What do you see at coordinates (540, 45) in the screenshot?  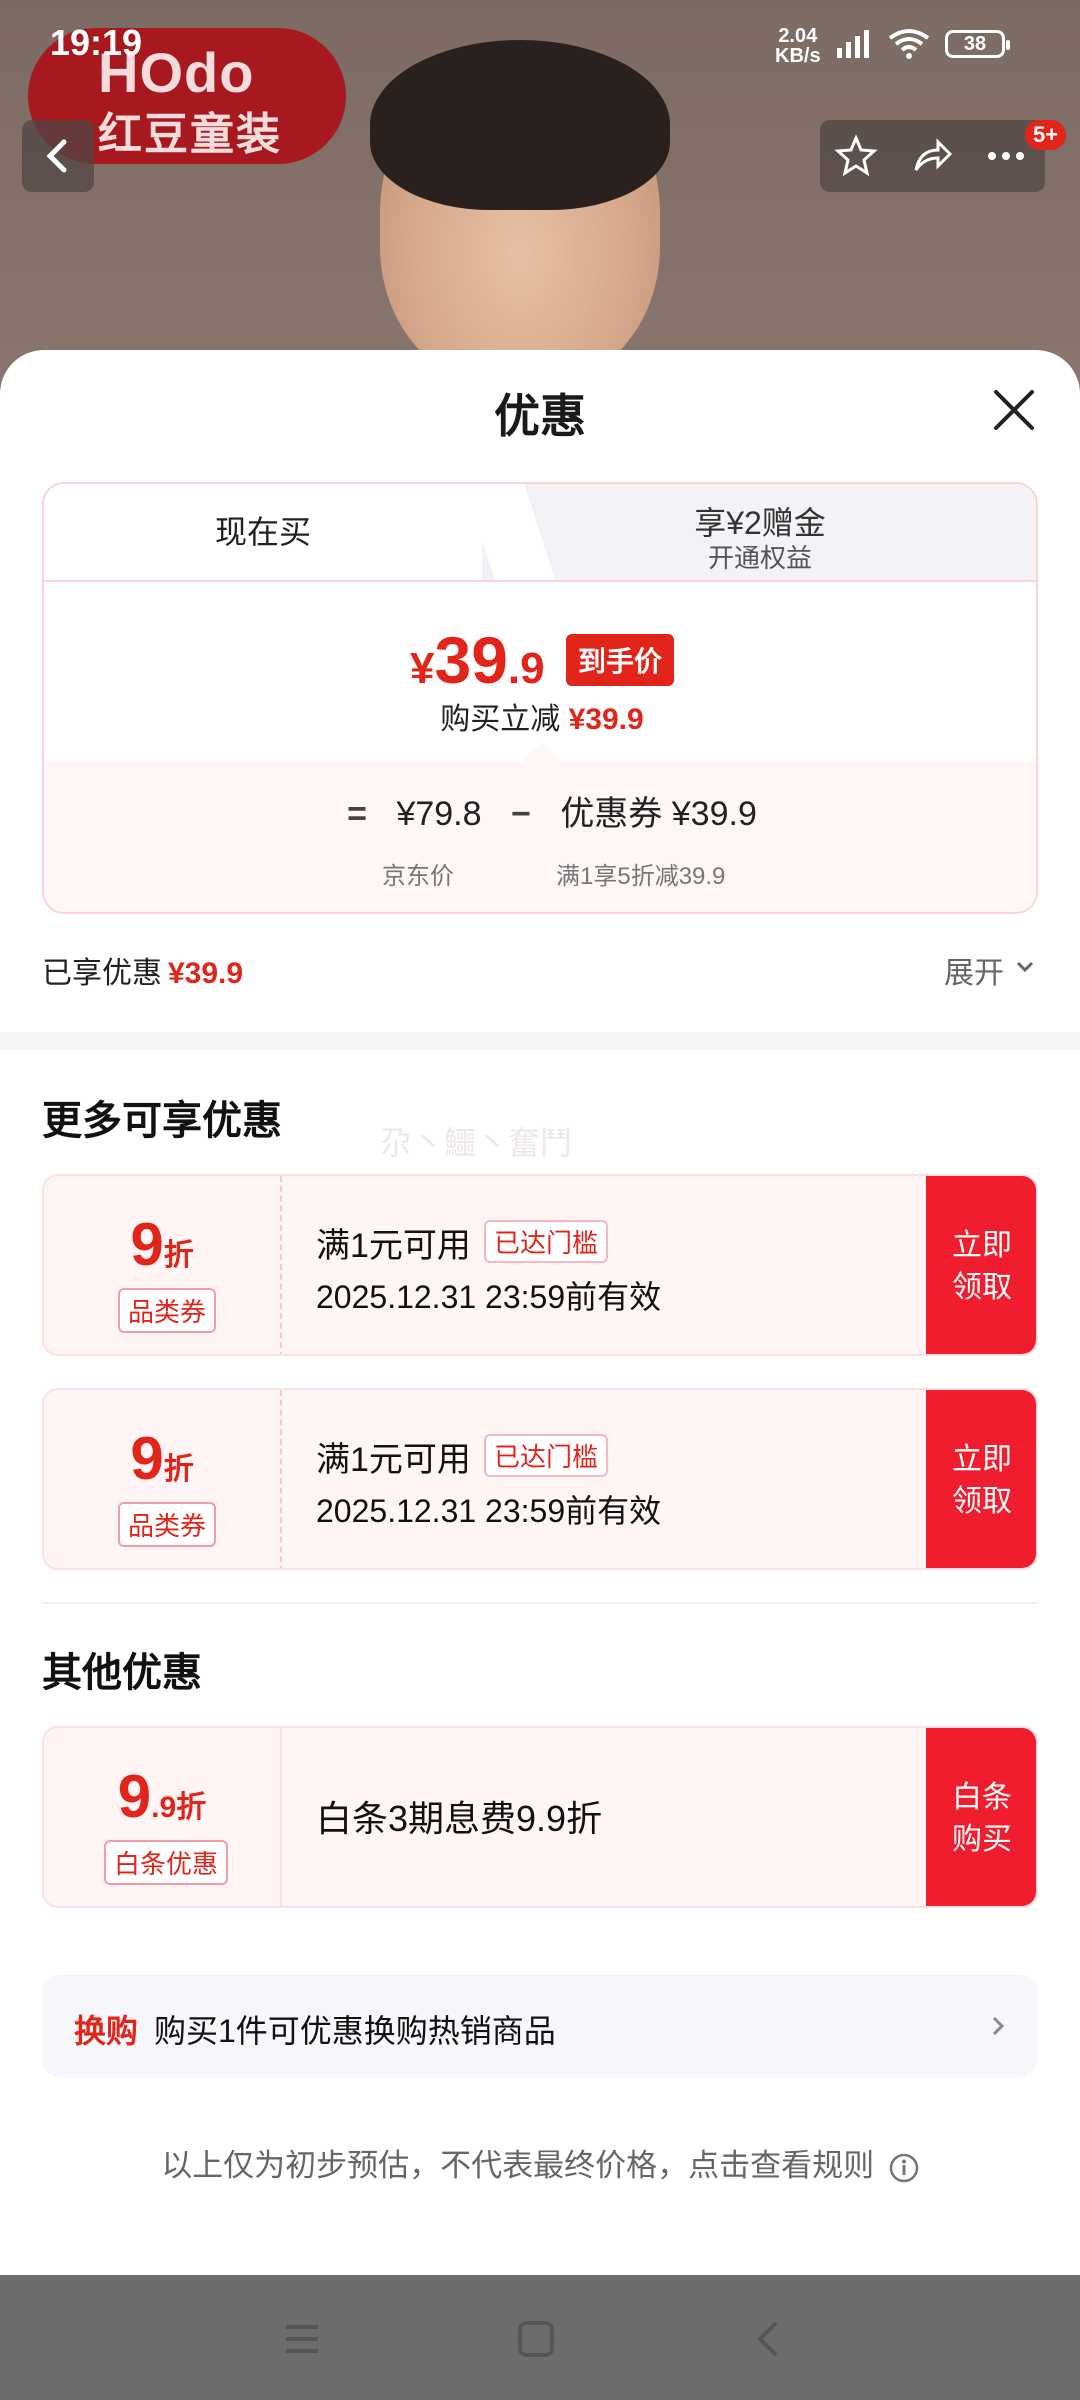 I see `status-bar: 19:19 2.04 KB/s 38` at bounding box center [540, 45].